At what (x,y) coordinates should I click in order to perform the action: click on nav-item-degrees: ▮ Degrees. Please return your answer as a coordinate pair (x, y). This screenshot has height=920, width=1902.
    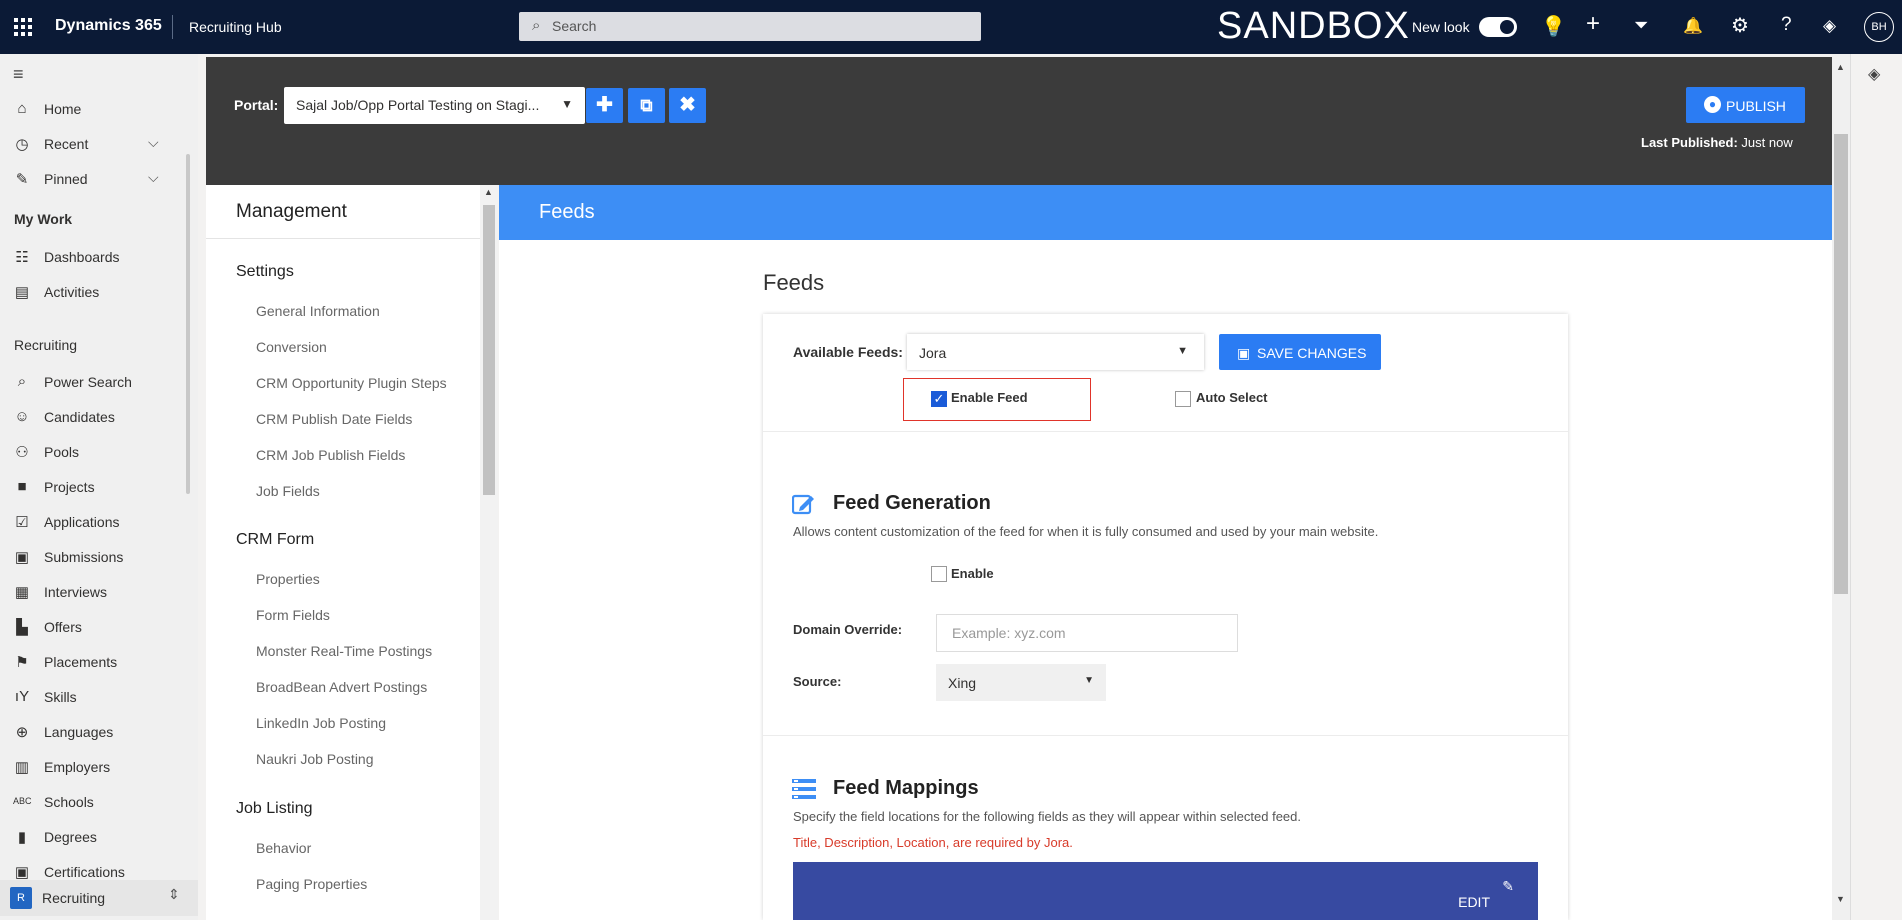
    Looking at the image, I should click on (99, 837).